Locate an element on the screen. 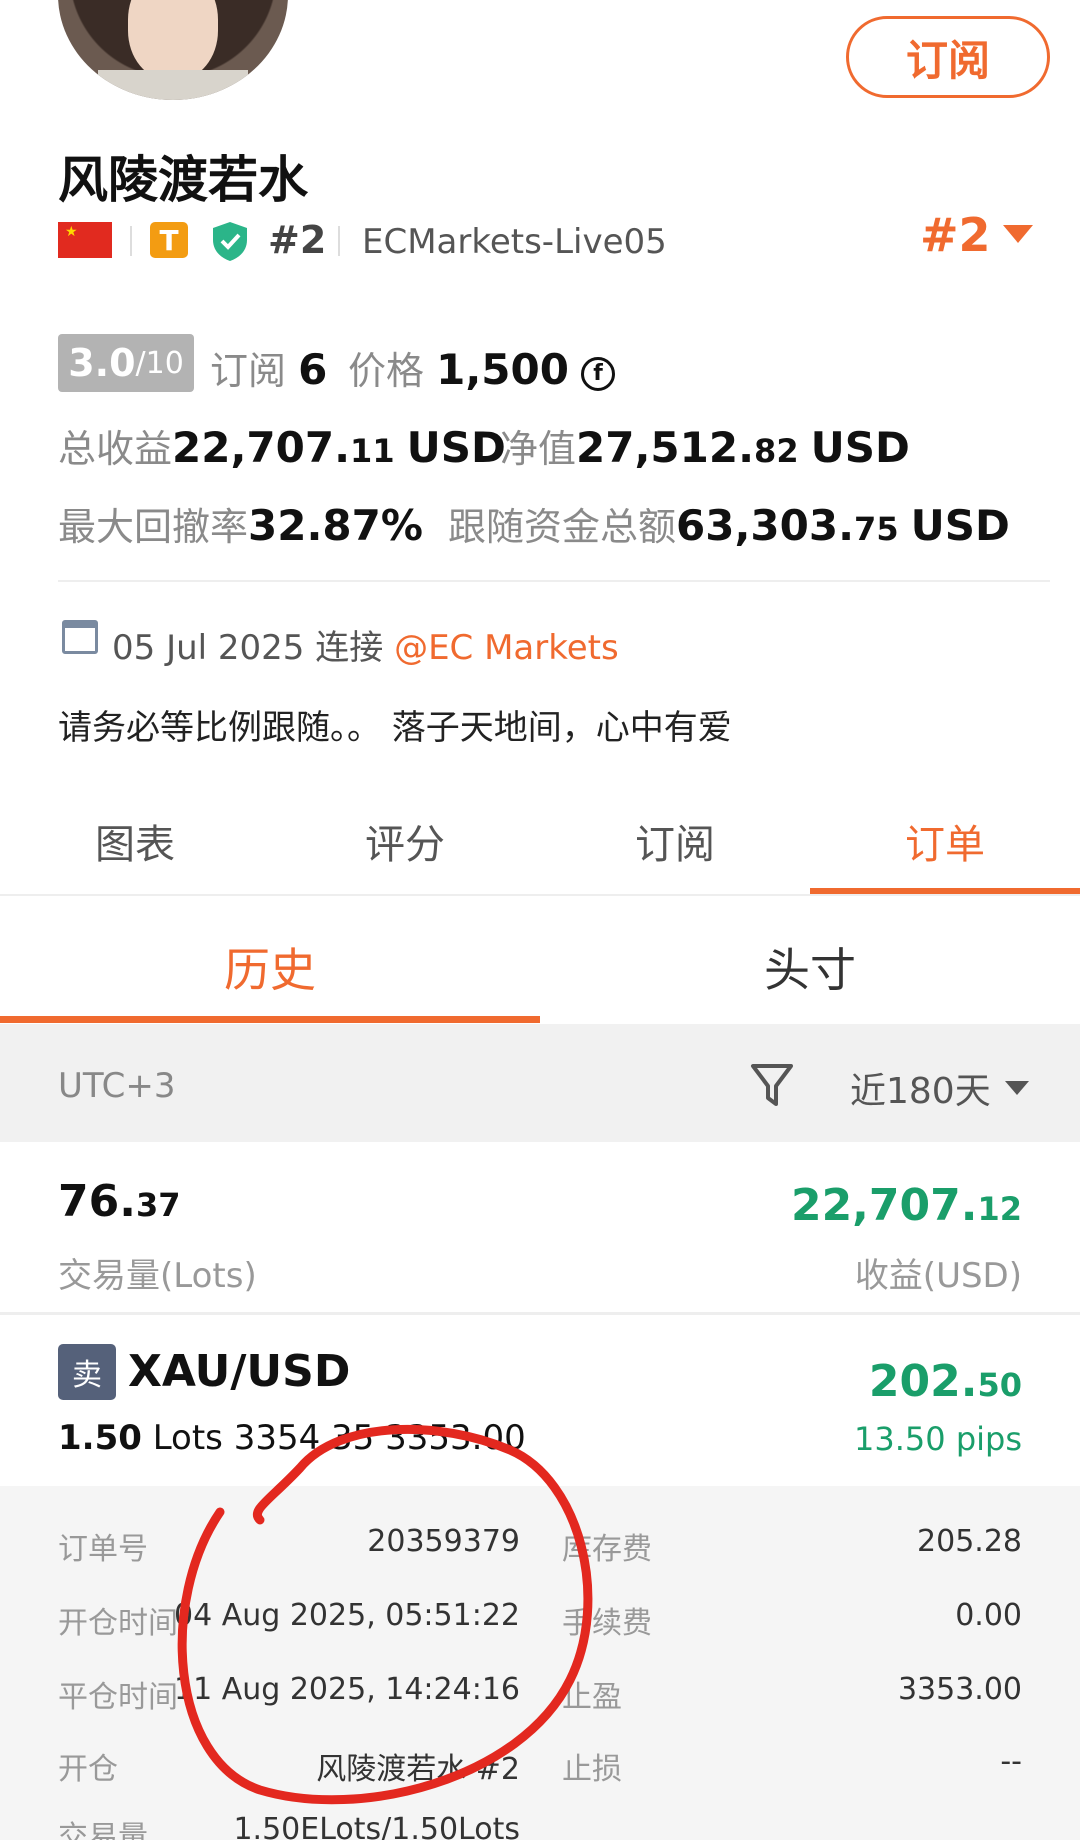 This screenshot has width=1080, height=1840. detail-value: -- is located at coordinates (1011, 1761).